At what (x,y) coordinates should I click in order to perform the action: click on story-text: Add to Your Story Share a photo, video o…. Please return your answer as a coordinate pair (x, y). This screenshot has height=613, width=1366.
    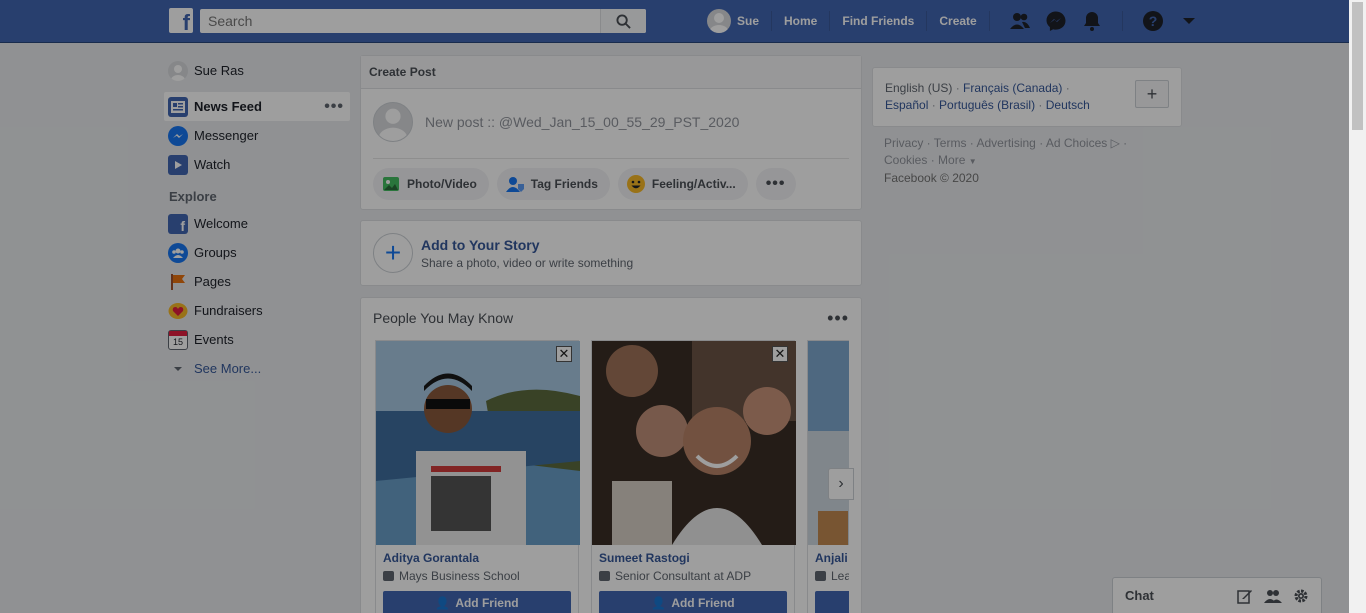
    Looking at the image, I should click on (527, 253).